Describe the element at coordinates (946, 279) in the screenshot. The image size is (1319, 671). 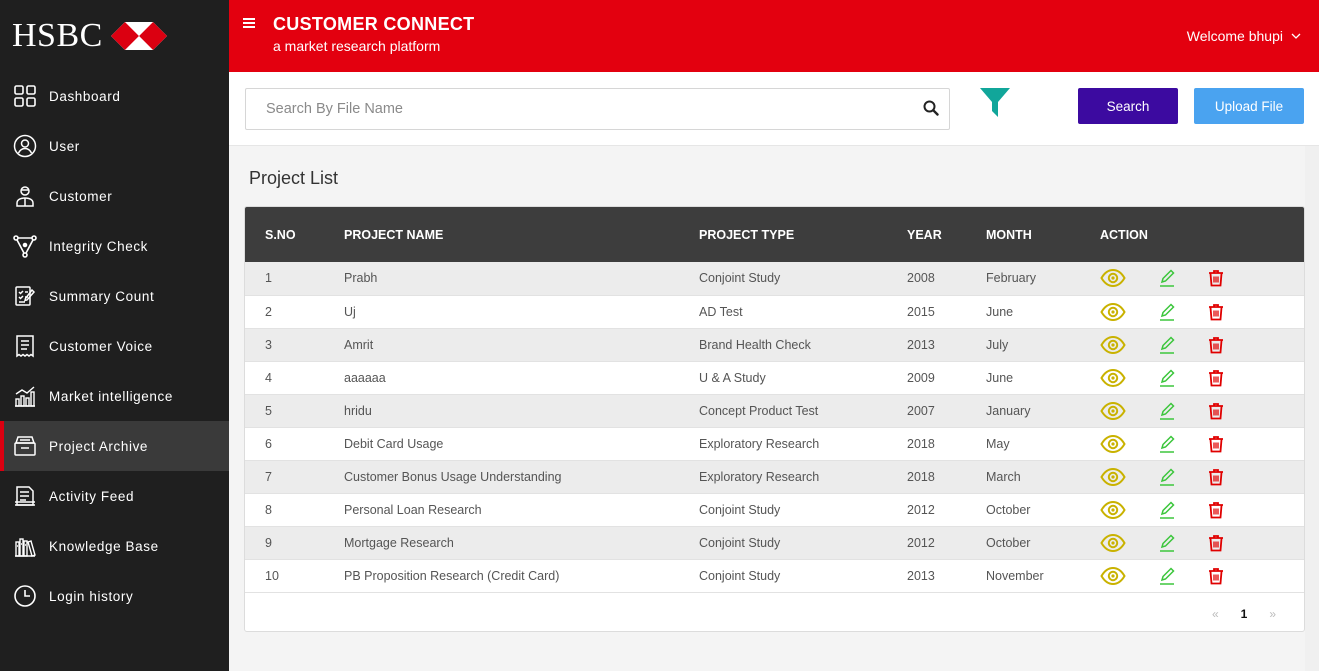
I see `cell-year: 2008` at that location.